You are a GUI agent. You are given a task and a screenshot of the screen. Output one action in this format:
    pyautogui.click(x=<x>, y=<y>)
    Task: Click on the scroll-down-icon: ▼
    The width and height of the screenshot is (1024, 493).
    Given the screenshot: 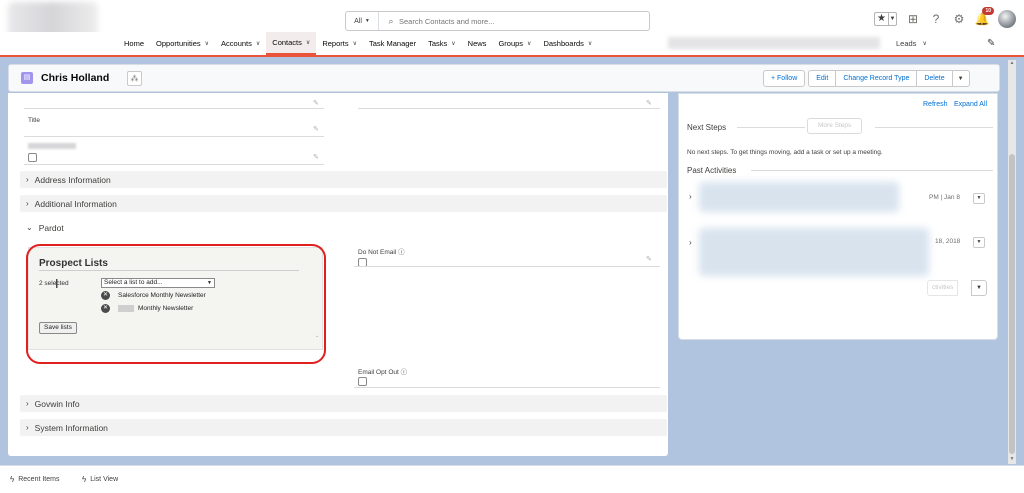 What is the action you would take?
    pyautogui.click(x=1012, y=460)
    